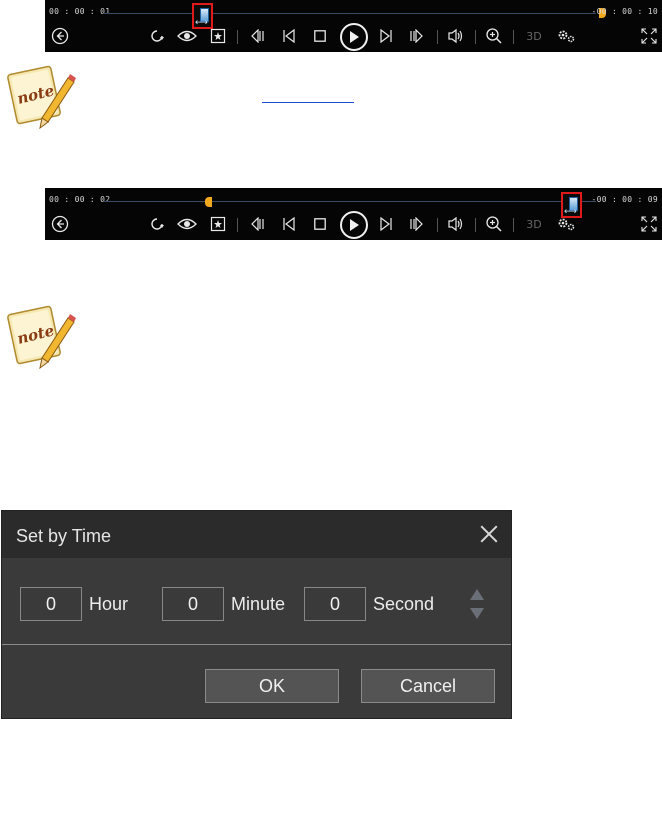  What do you see at coordinates (272, 686) in the screenshot?
I see `ok-button: OK` at bounding box center [272, 686].